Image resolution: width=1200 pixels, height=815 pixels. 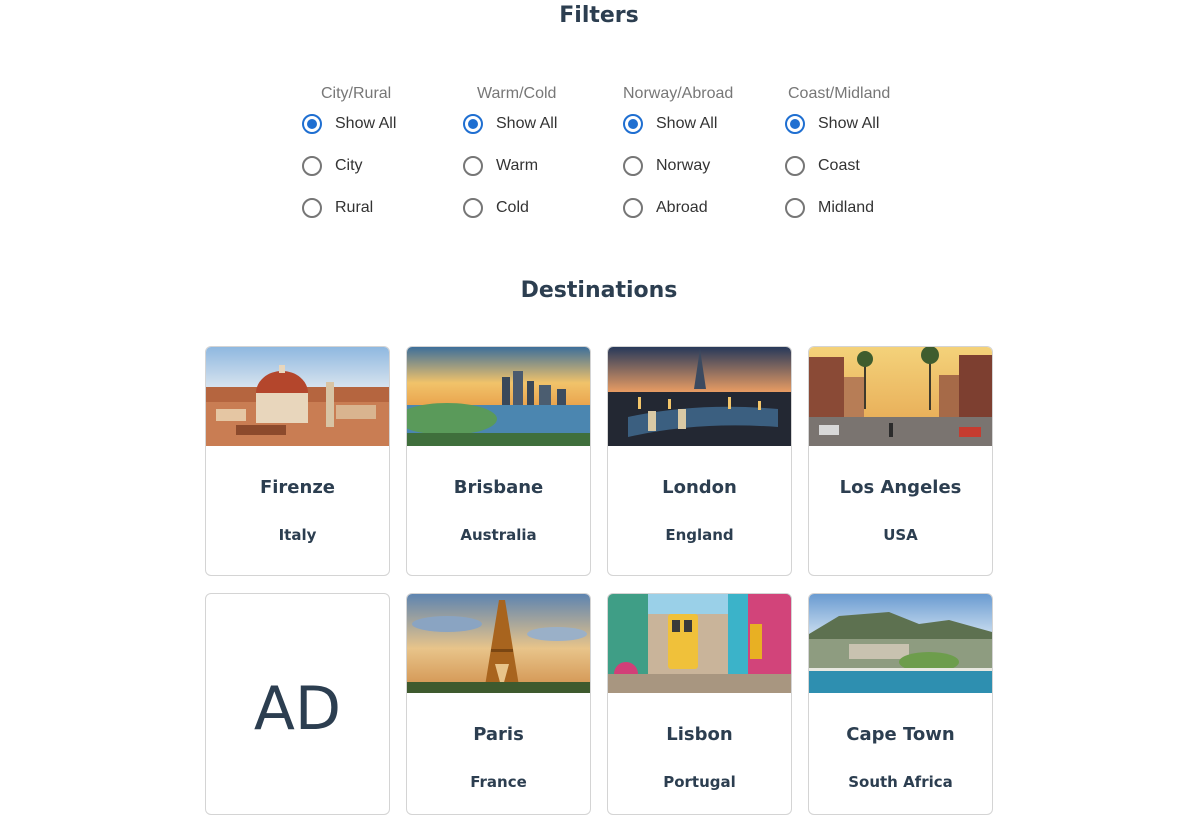 What do you see at coordinates (699, 396) in the screenshot?
I see `london-night-skyline-photo` at bounding box center [699, 396].